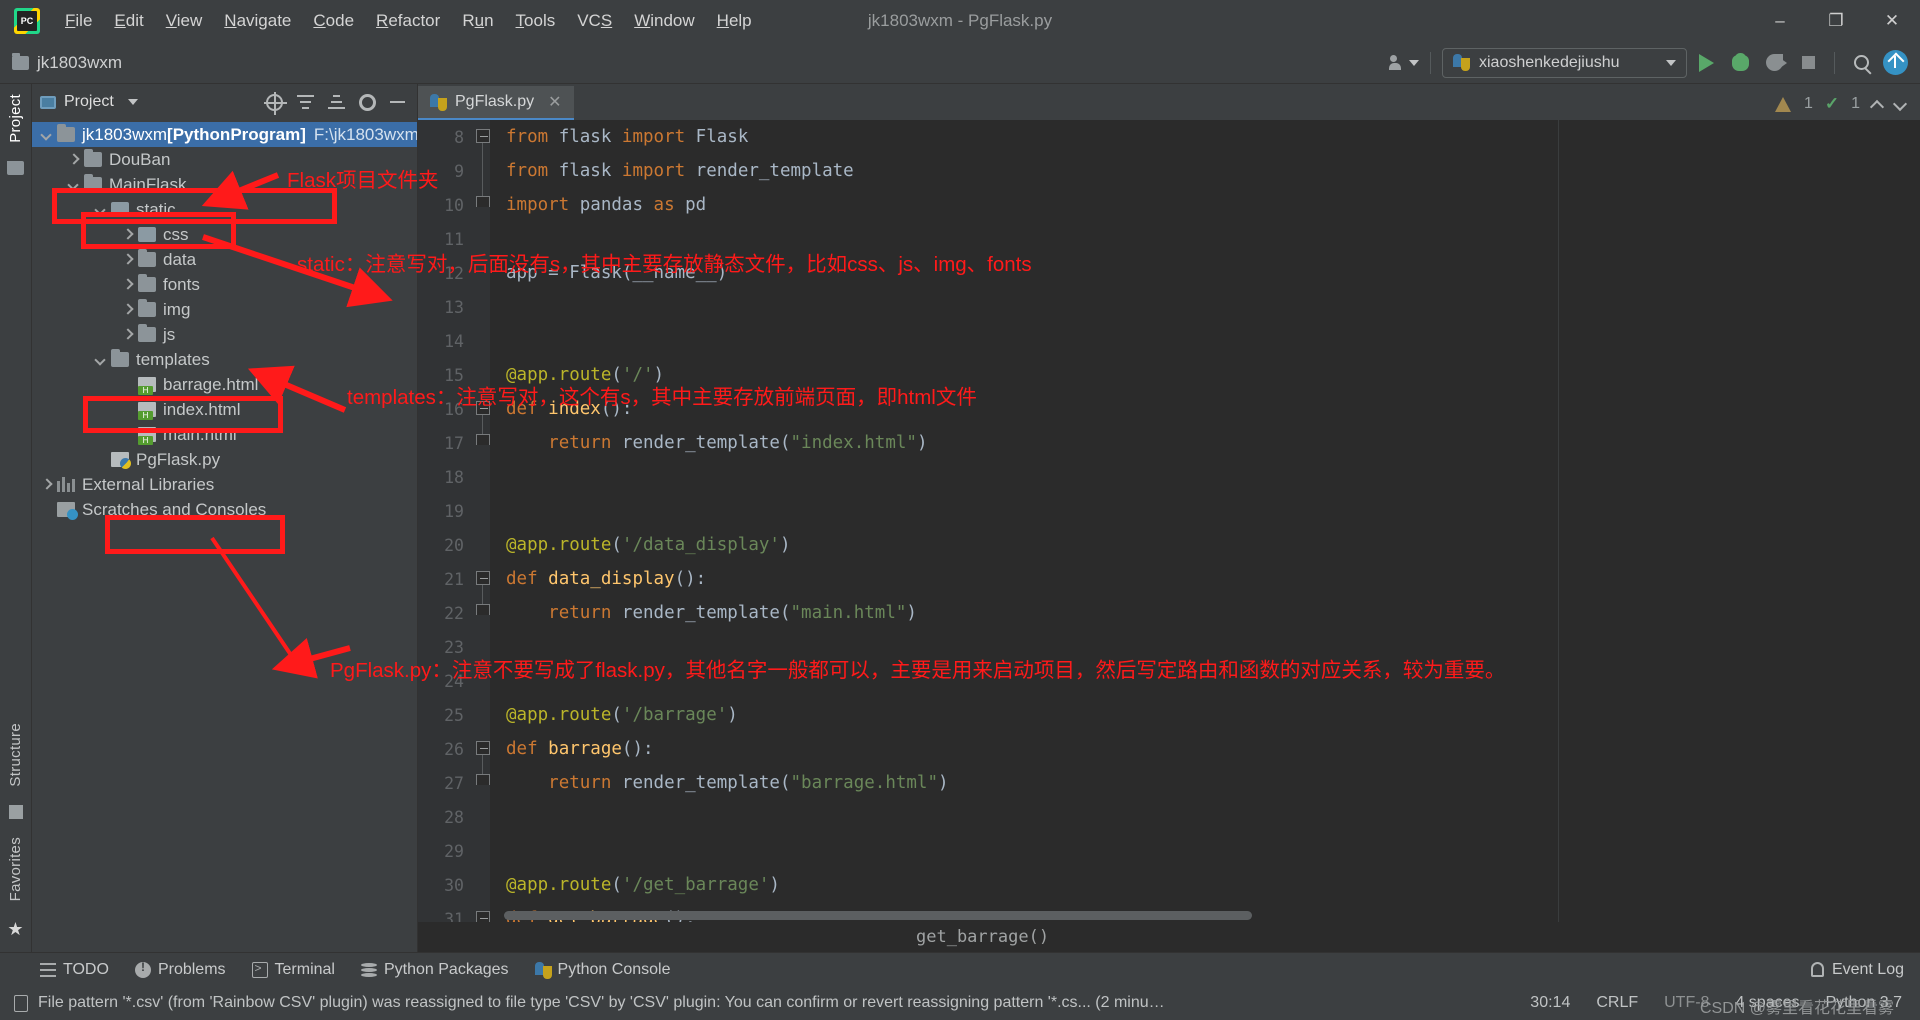 This screenshot has height=1020, width=1920. I want to click on menu-item-edit: Edit, so click(128, 21).